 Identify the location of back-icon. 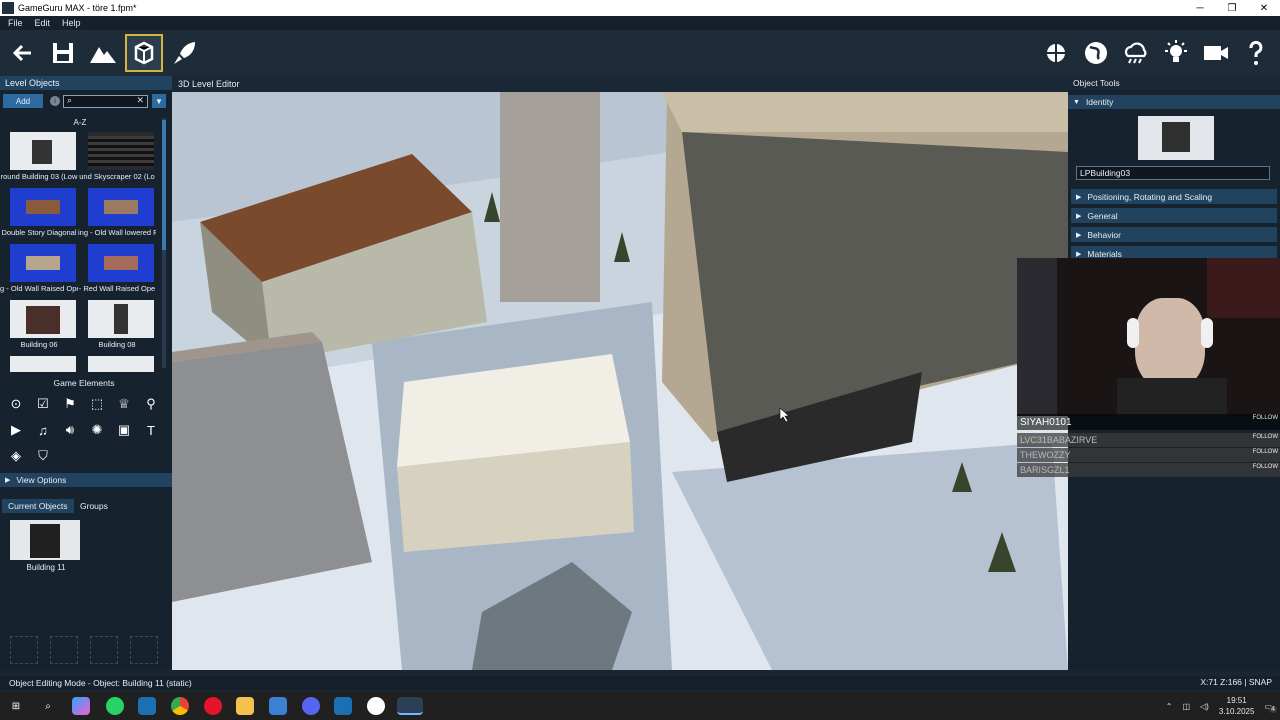
(21, 53).